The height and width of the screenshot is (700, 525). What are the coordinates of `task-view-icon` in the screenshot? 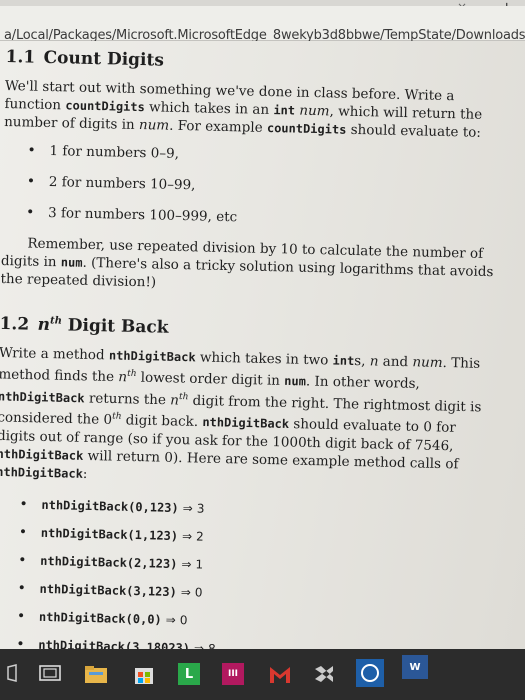 It's located at (13, 675).